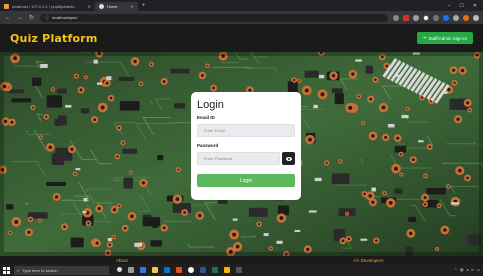 The height and width of the screenshot is (276, 483). What do you see at coordinates (475, 6) in the screenshot?
I see `close-window-icon: ✕` at bounding box center [475, 6].